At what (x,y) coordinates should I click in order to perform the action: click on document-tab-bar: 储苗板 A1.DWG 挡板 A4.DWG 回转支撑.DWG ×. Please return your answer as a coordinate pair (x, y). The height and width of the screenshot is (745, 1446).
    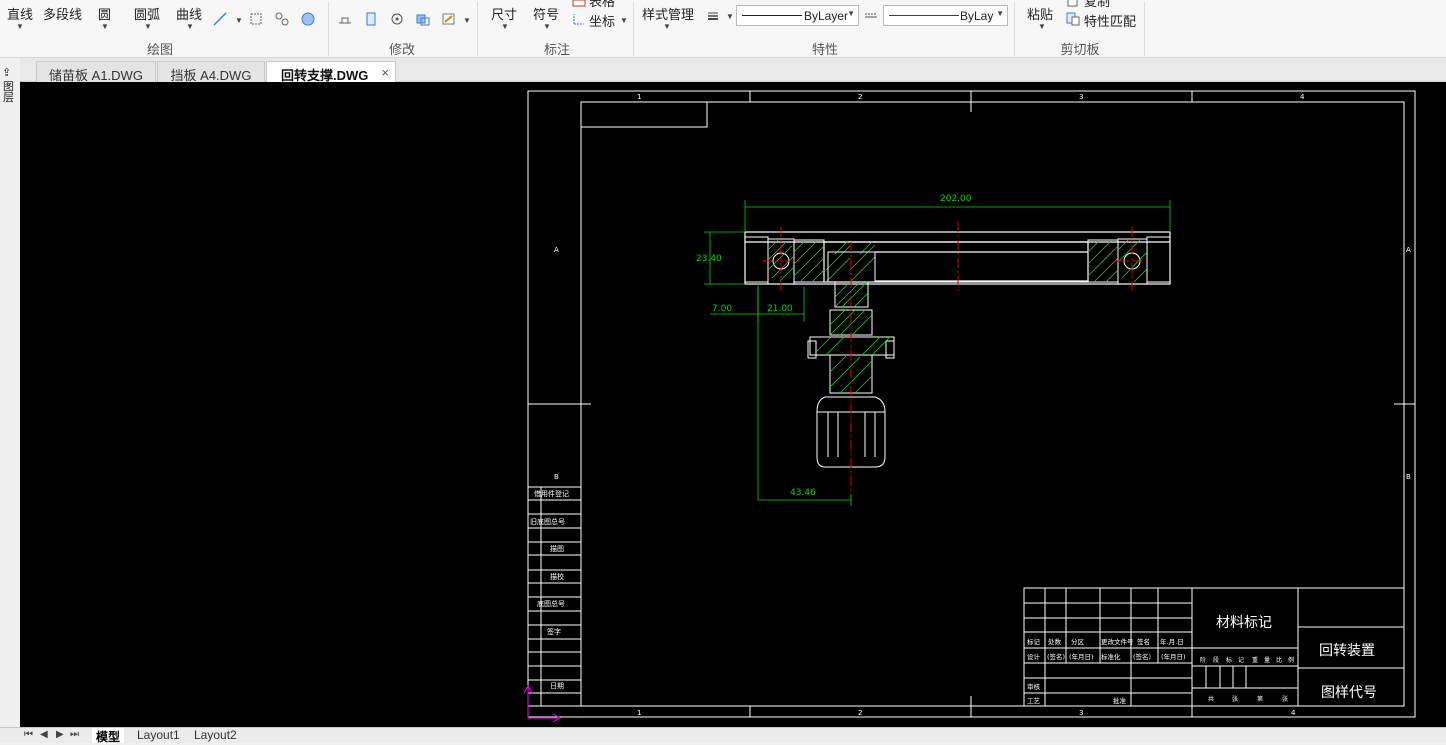
    Looking at the image, I should click on (723, 70).